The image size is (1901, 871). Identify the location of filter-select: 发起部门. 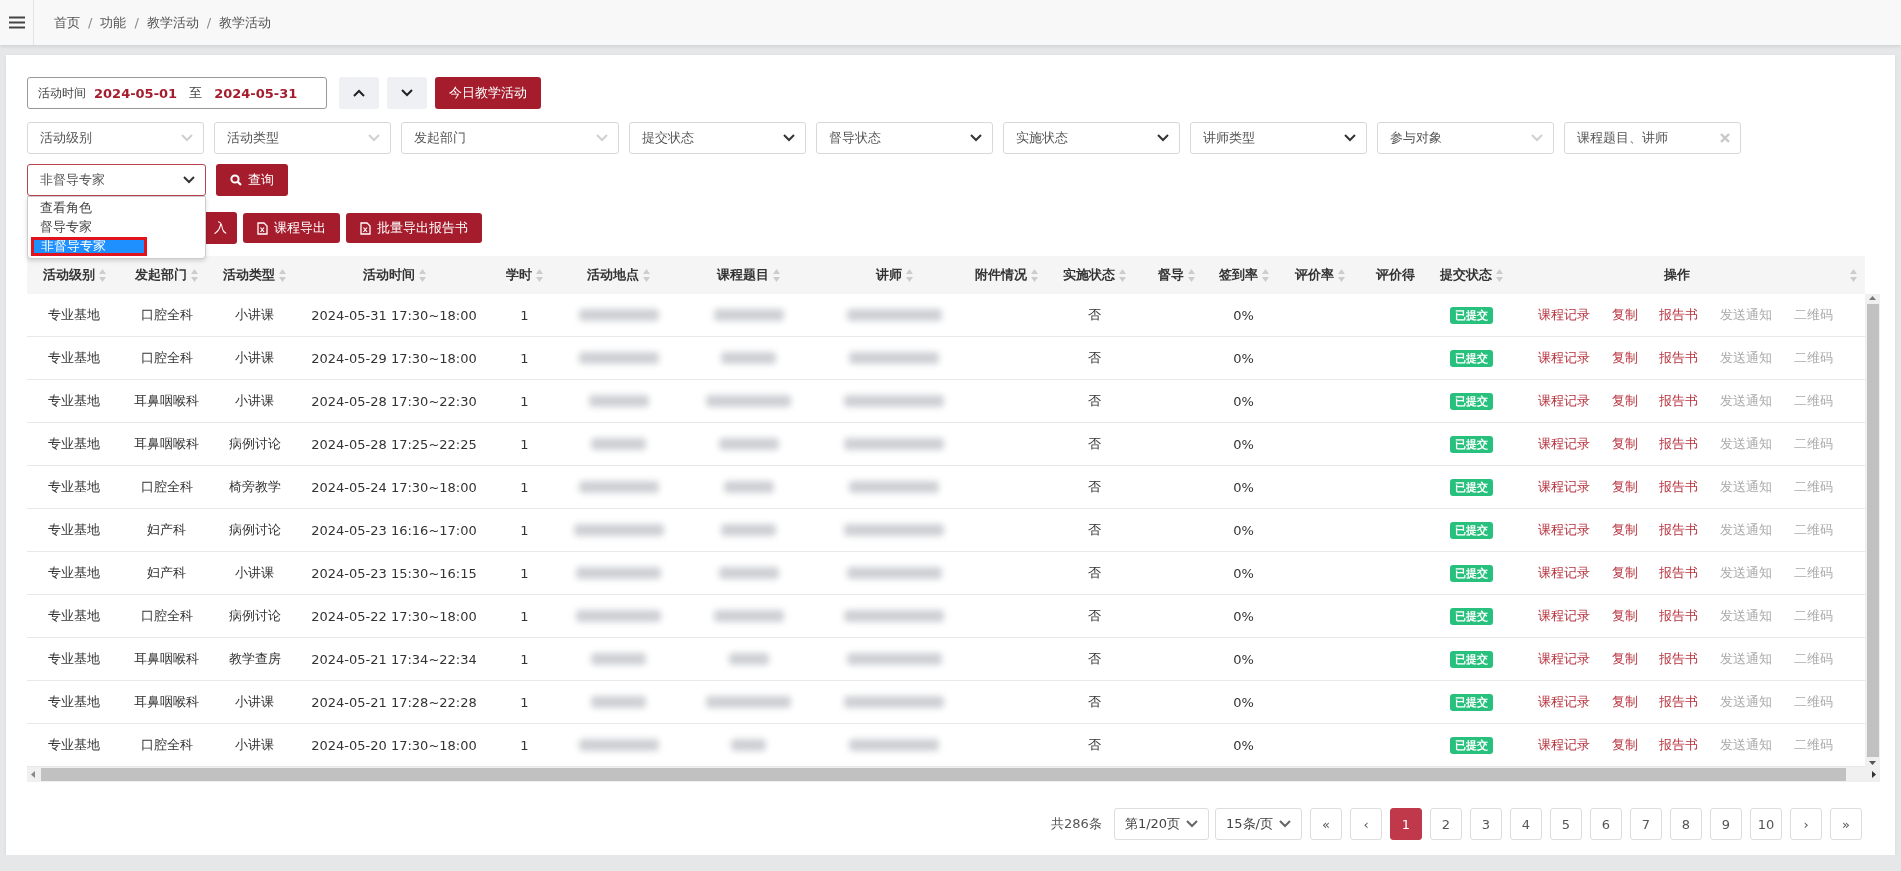
(510, 138).